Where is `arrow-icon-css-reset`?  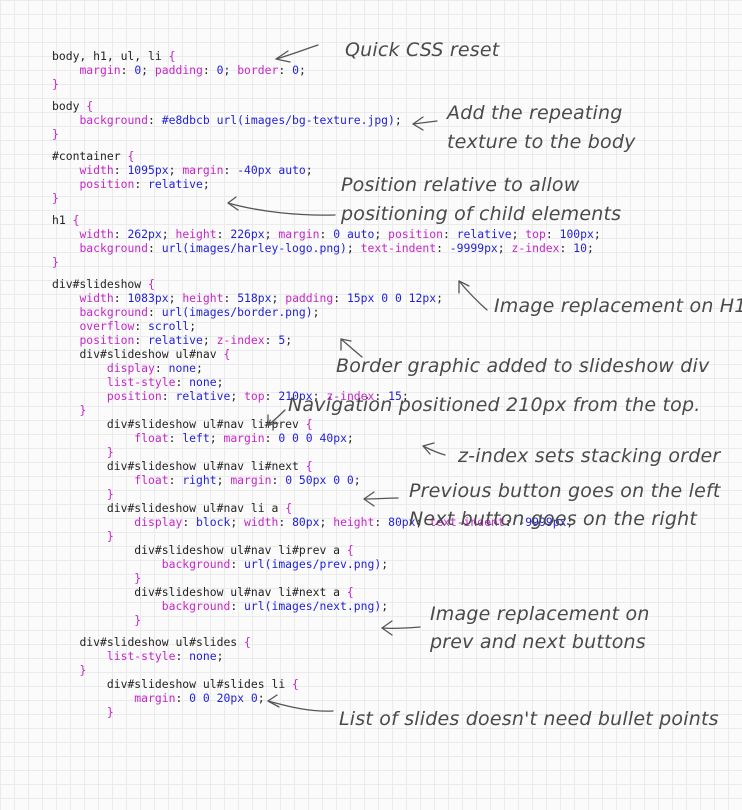
arrow-icon-css-reset is located at coordinates (297, 53).